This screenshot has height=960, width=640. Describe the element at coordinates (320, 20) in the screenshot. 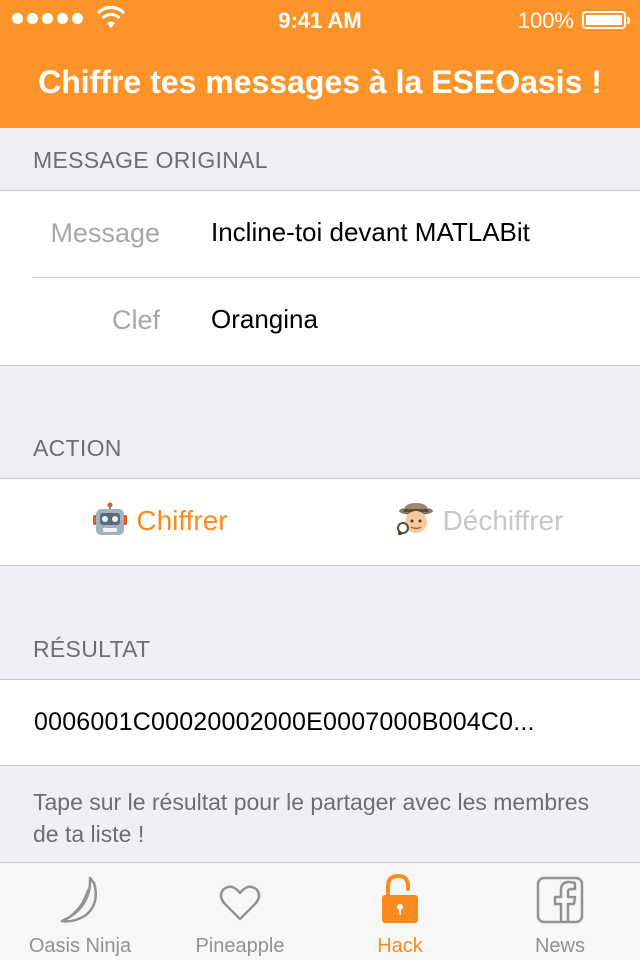

I see `status-bar: 9:41 AM 100%` at that location.